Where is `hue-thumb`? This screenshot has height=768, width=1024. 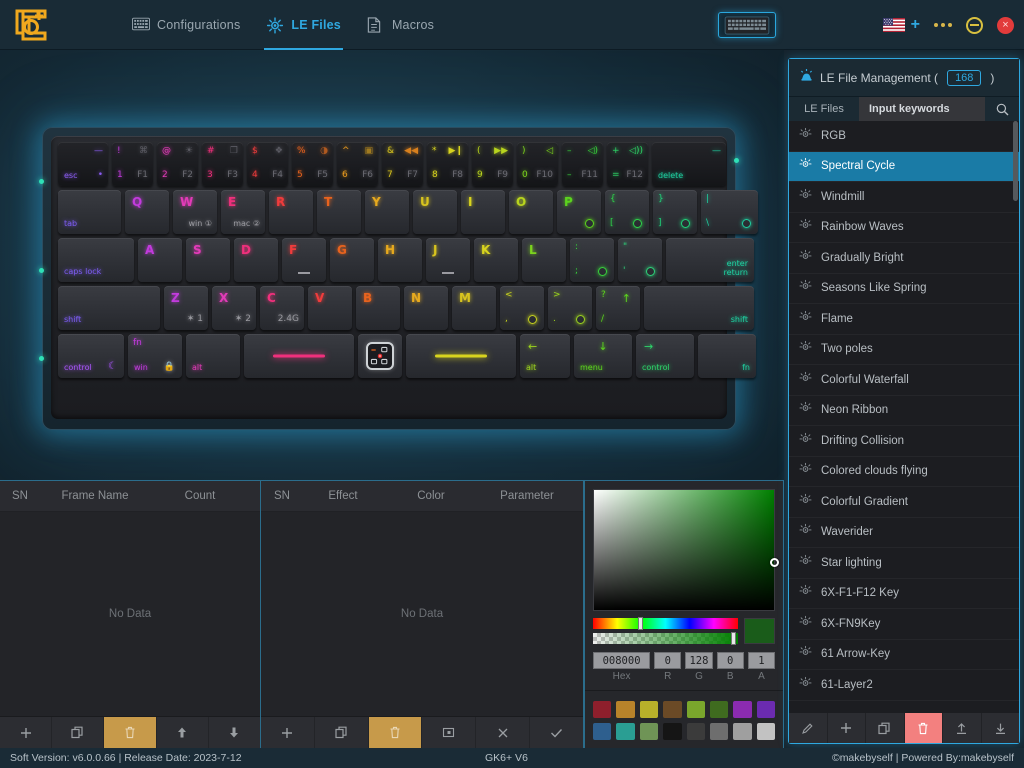 hue-thumb is located at coordinates (640, 623).